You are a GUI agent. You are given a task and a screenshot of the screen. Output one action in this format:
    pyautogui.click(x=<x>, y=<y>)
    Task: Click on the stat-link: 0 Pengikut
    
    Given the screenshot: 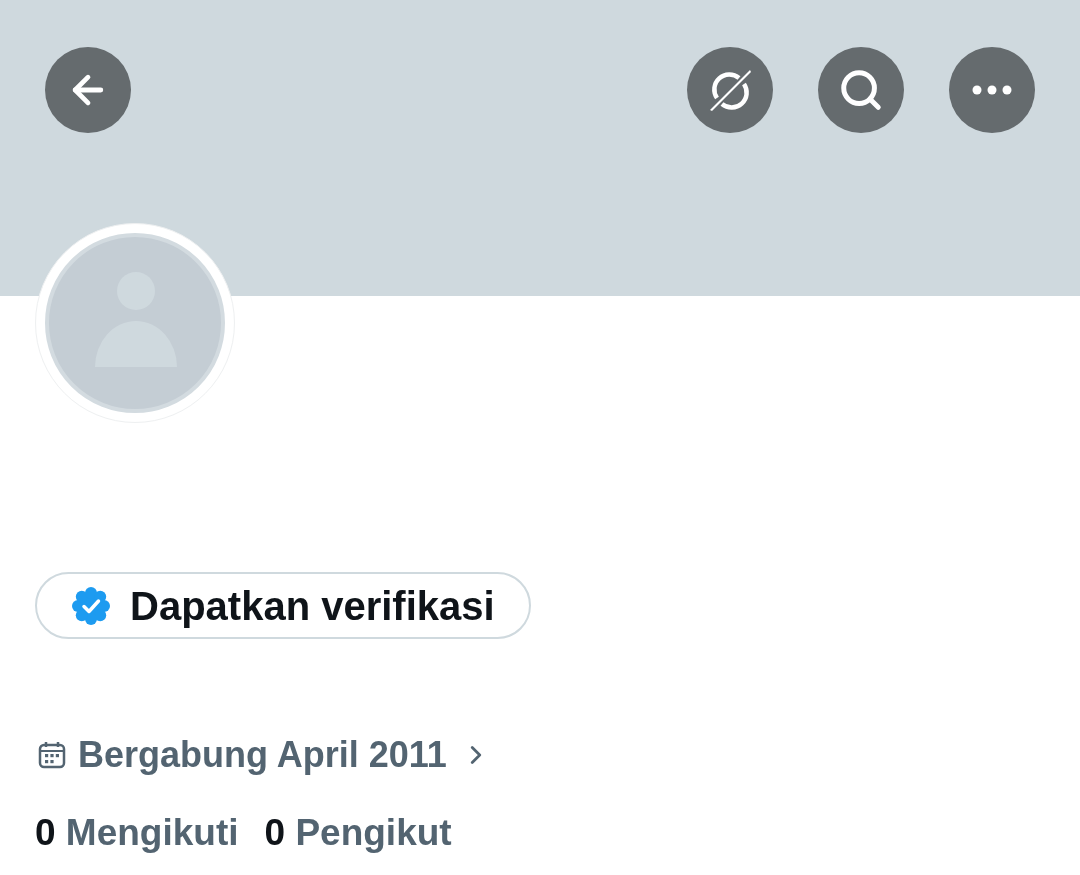 What is the action you would take?
    pyautogui.click(x=358, y=833)
    